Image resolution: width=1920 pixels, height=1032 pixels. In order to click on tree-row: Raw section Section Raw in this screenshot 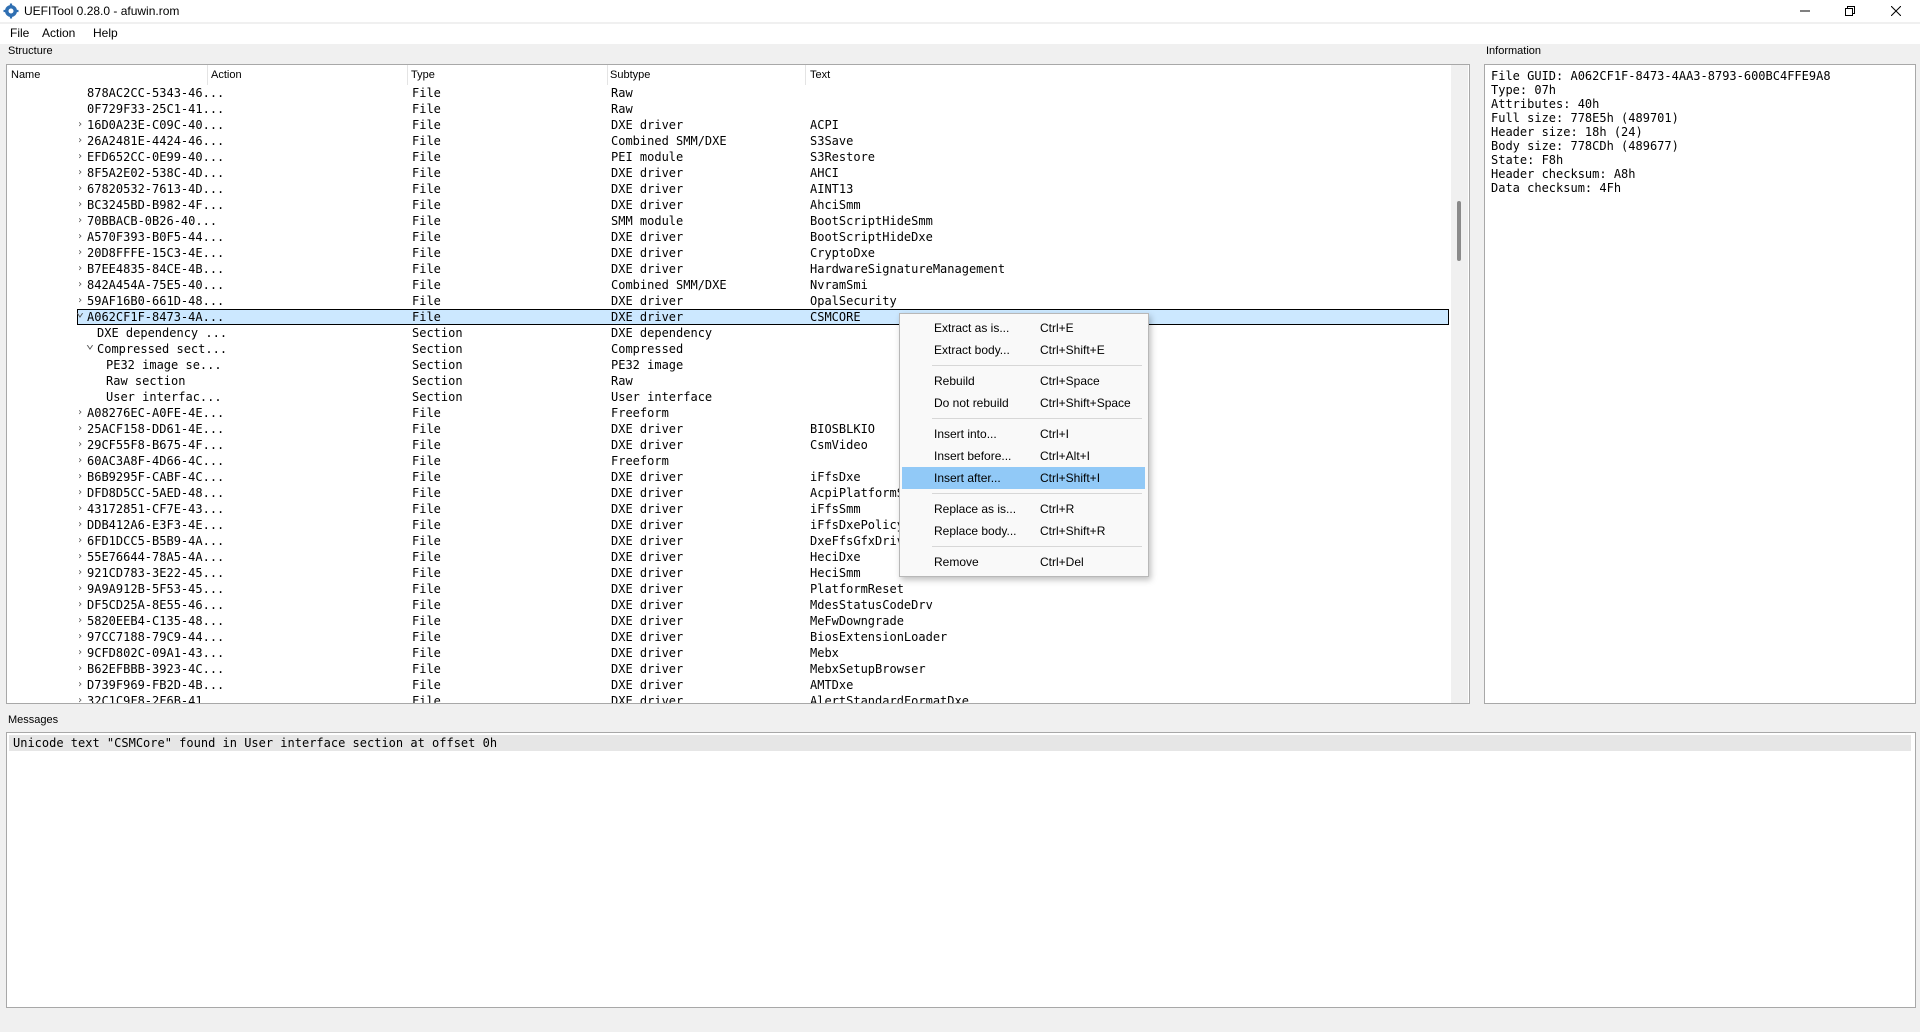, I will do `click(729, 381)`.